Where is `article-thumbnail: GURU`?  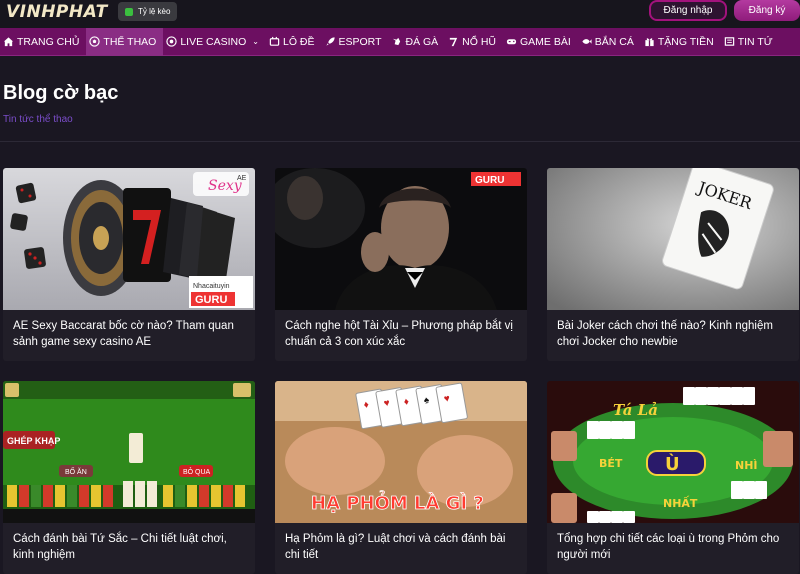
article-thumbnail: GURU is located at coordinates (401, 239).